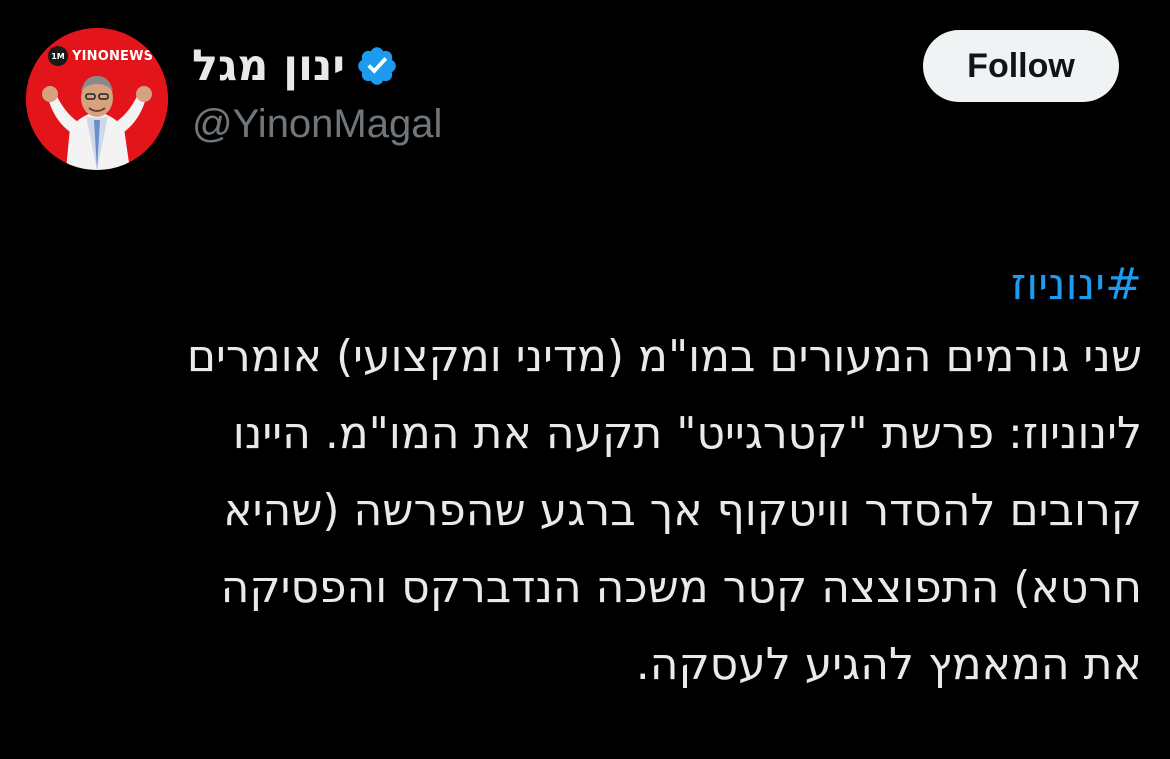 This screenshot has width=1170, height=759. Describe the element at coordinates (888, 664) in the screenshot. I see `tweet-text-line: את המאמץ להגיע לעסקה.` at that location.